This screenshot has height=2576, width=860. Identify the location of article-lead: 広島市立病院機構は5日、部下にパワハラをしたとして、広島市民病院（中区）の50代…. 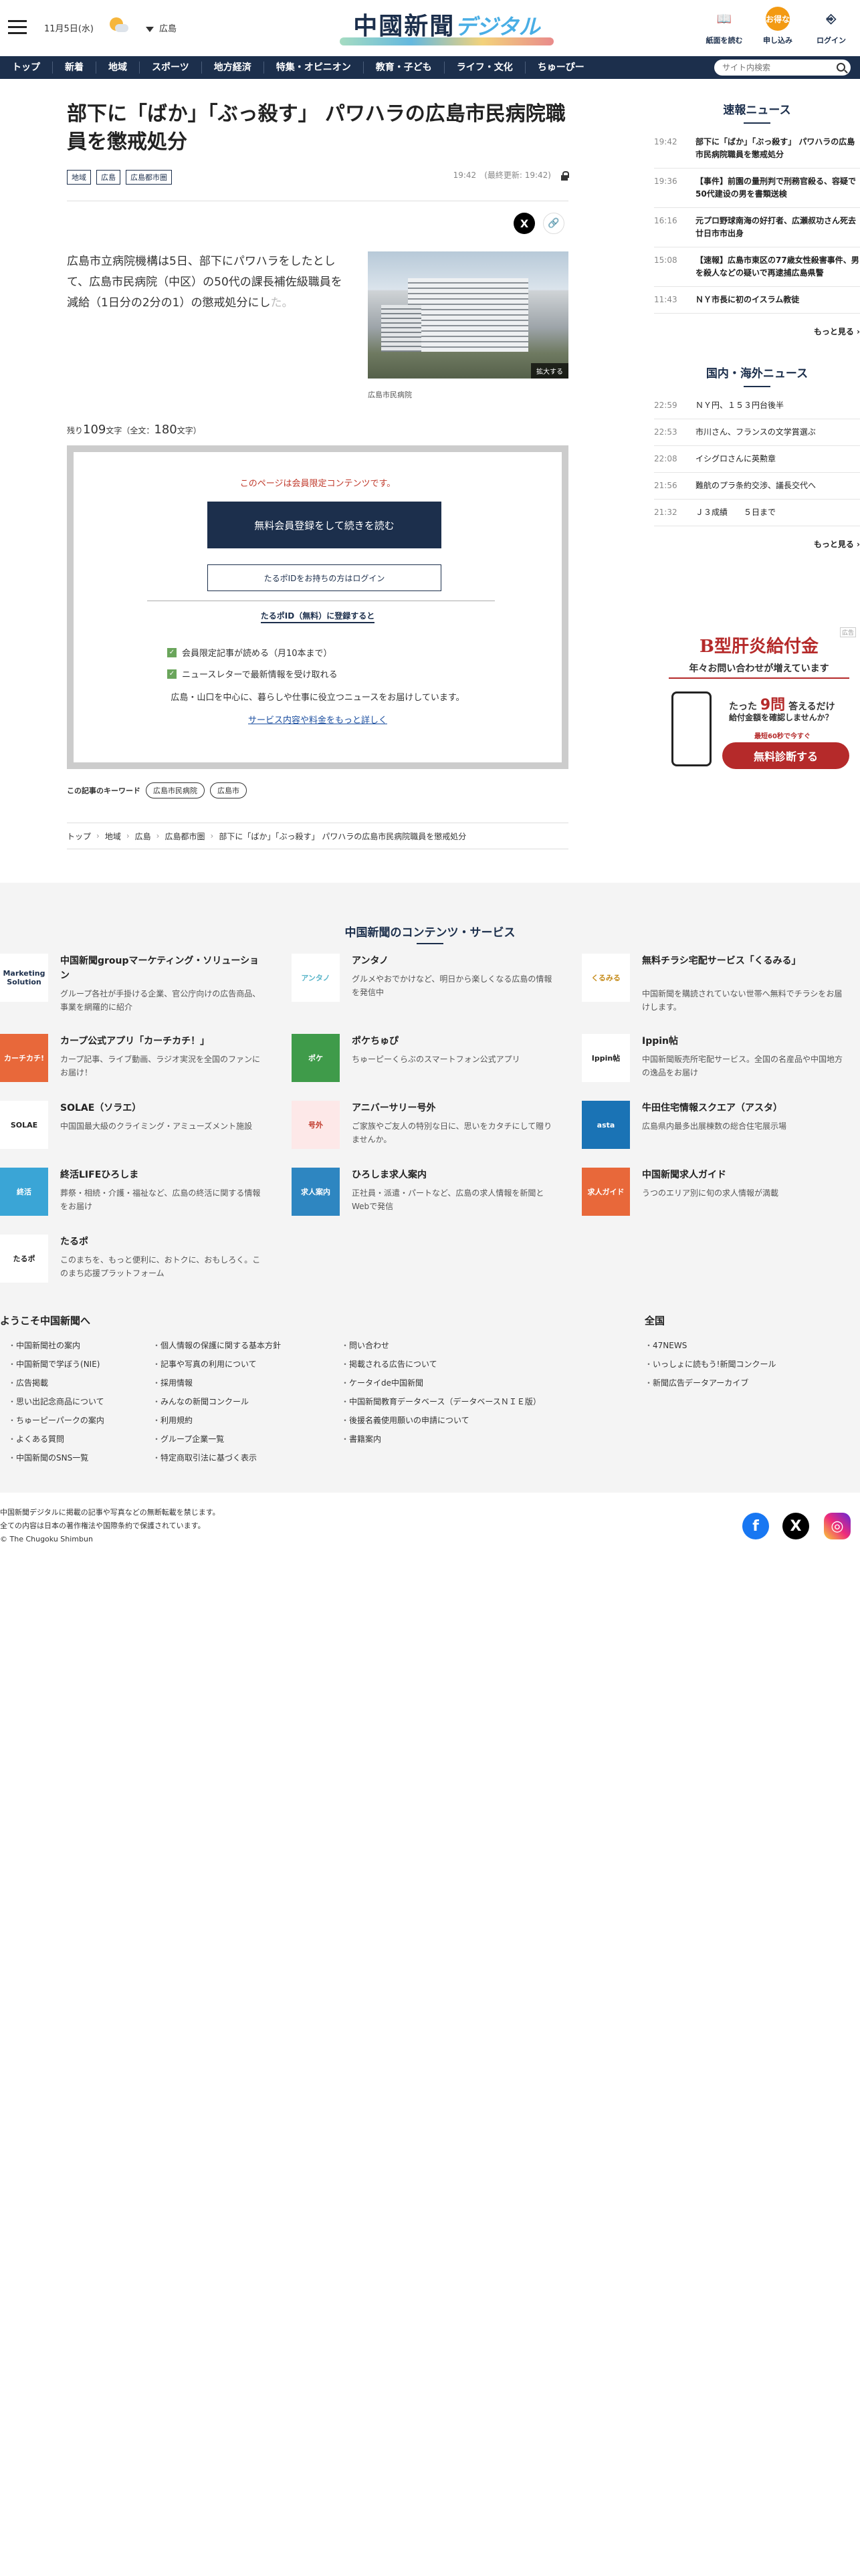
(204, 282).